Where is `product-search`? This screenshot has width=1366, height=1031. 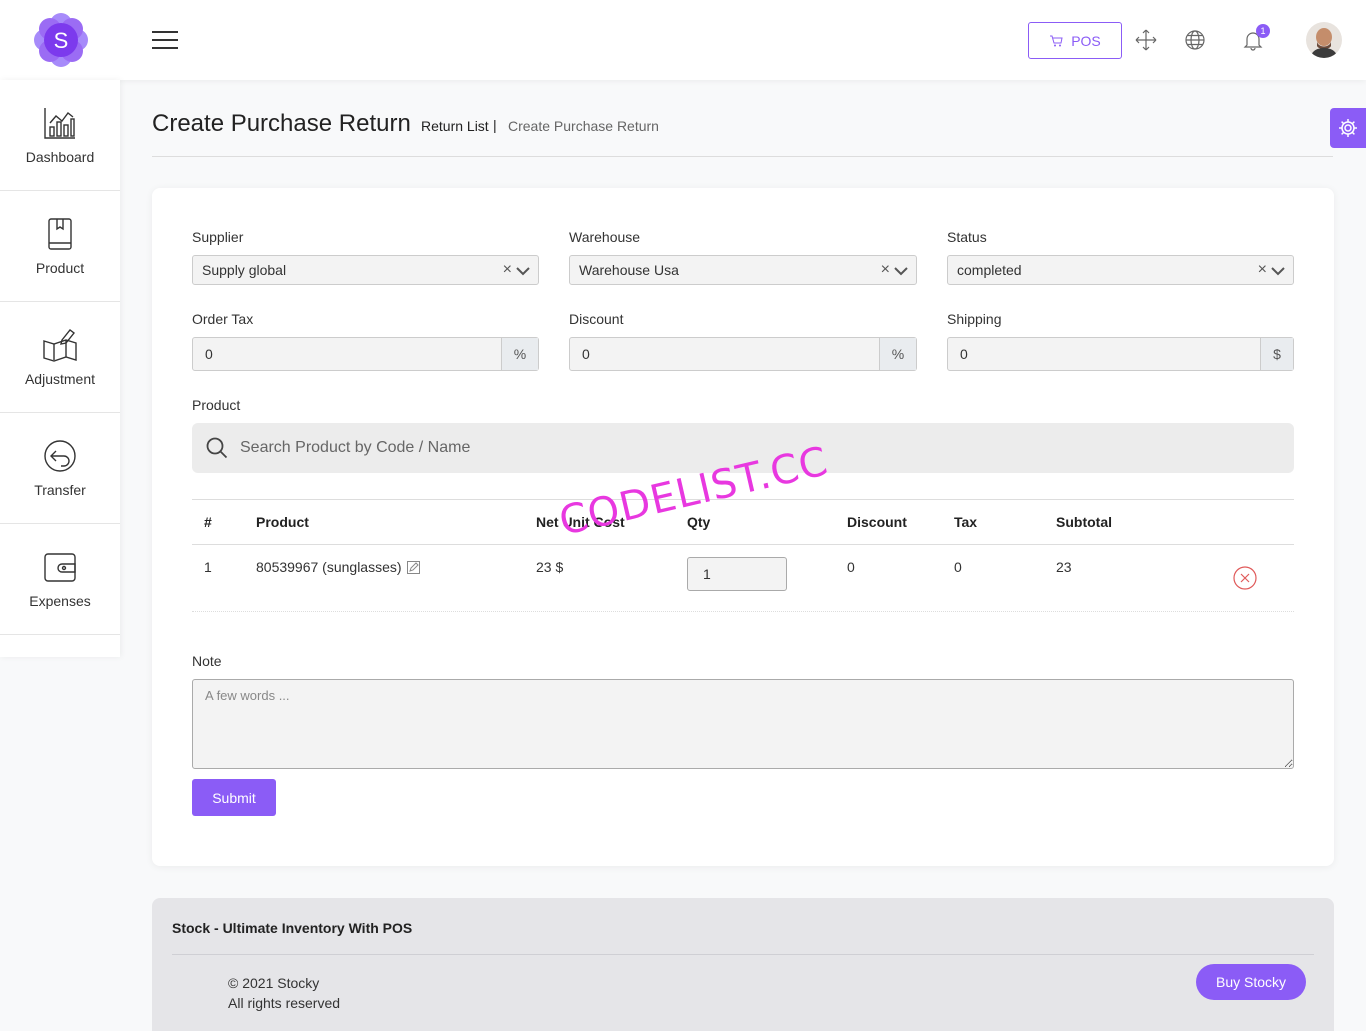 product-search is located at coordinates (743, 448).